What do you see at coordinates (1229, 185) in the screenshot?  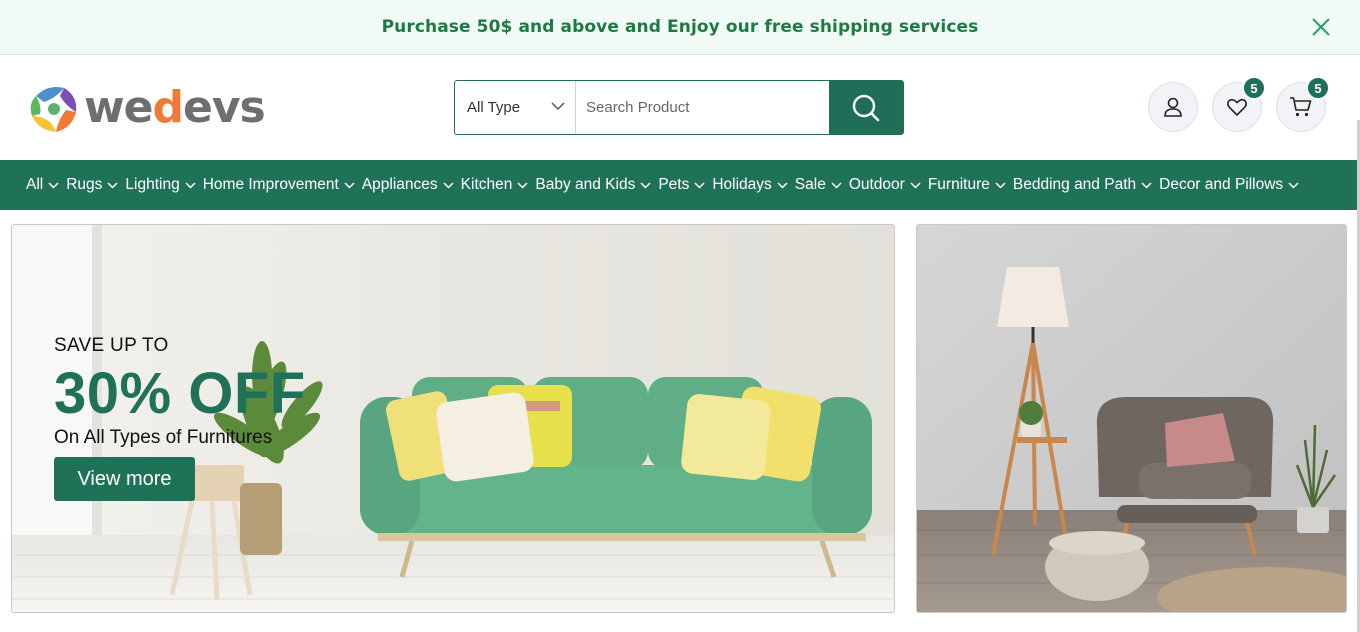 I see `nav-item-decor-and-pillows: Decor and Pillows` at bounding box center [1229, 185].